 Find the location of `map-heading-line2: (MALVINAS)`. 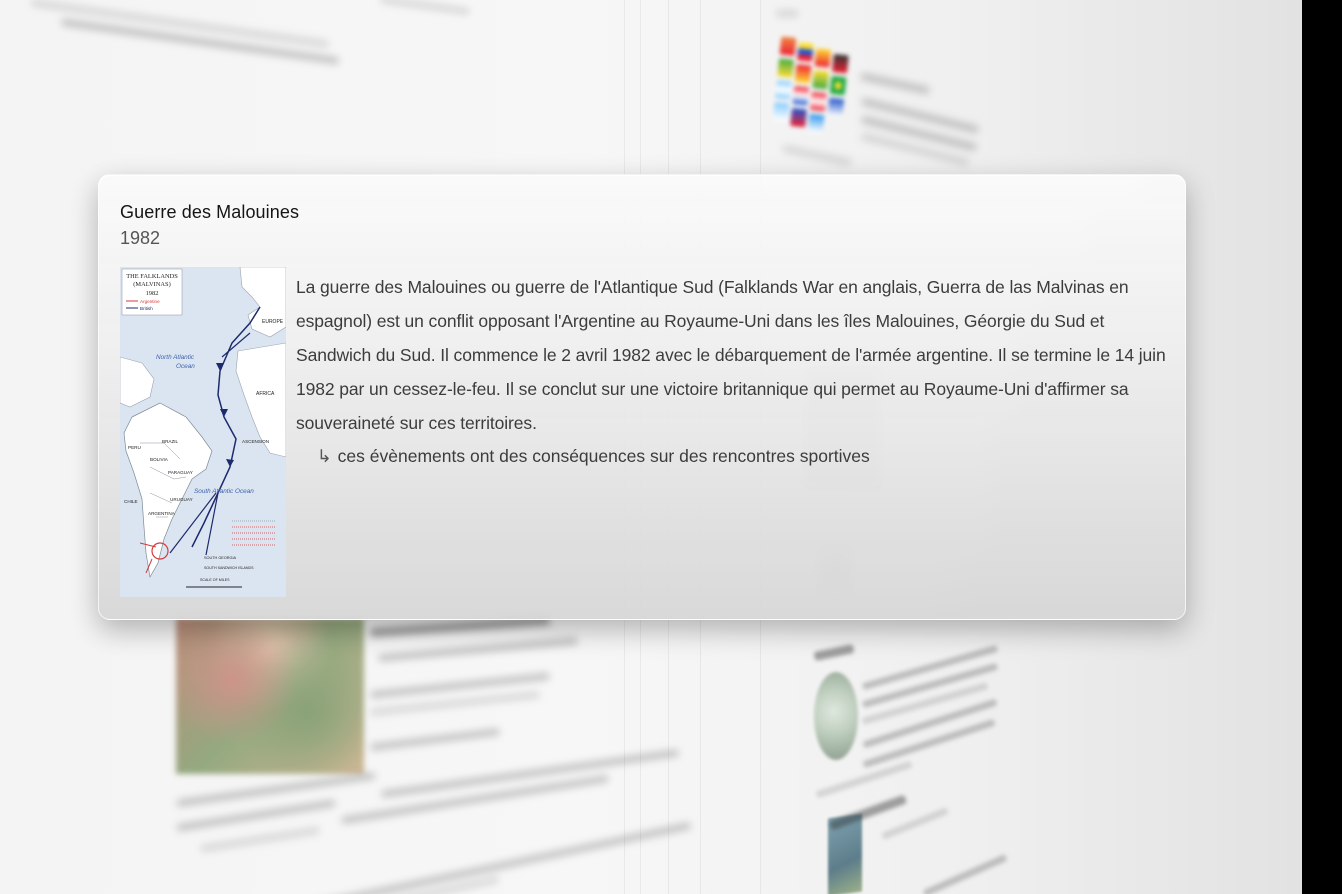

map-heading-line2: (MALVINAS) is located at coordinates (151, 284).